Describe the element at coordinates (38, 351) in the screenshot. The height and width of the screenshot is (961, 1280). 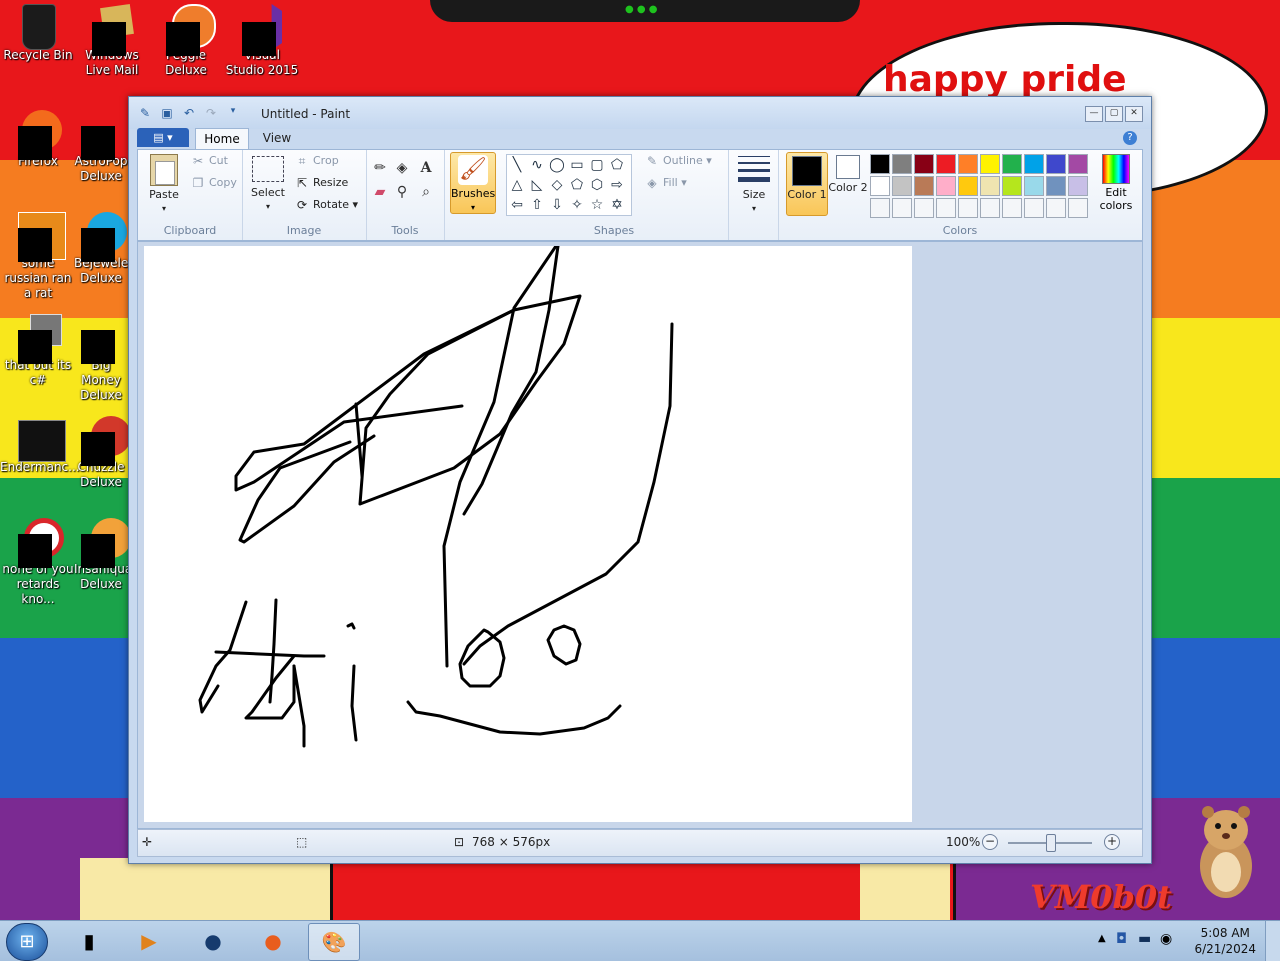
I see `desktop-icon-that-but-its-csharp: that but its c#` at that location.